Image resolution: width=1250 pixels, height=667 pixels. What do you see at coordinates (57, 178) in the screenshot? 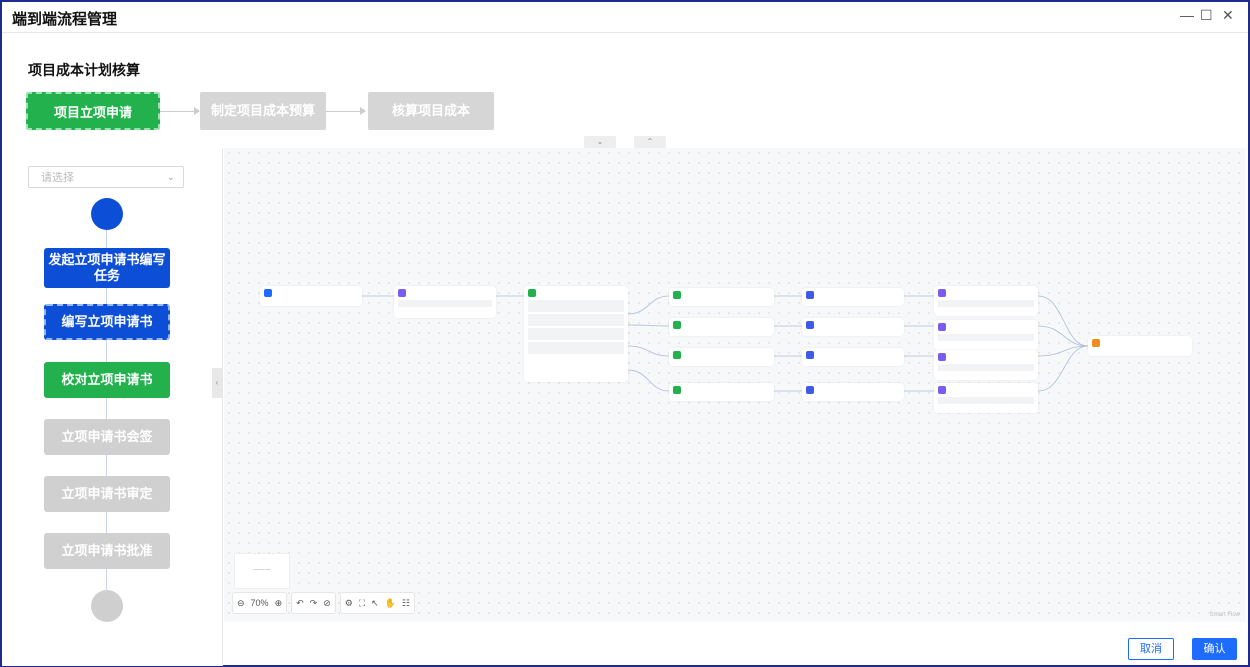
I see `select-placeholder: 请选择` at bounding box center [57, 178].